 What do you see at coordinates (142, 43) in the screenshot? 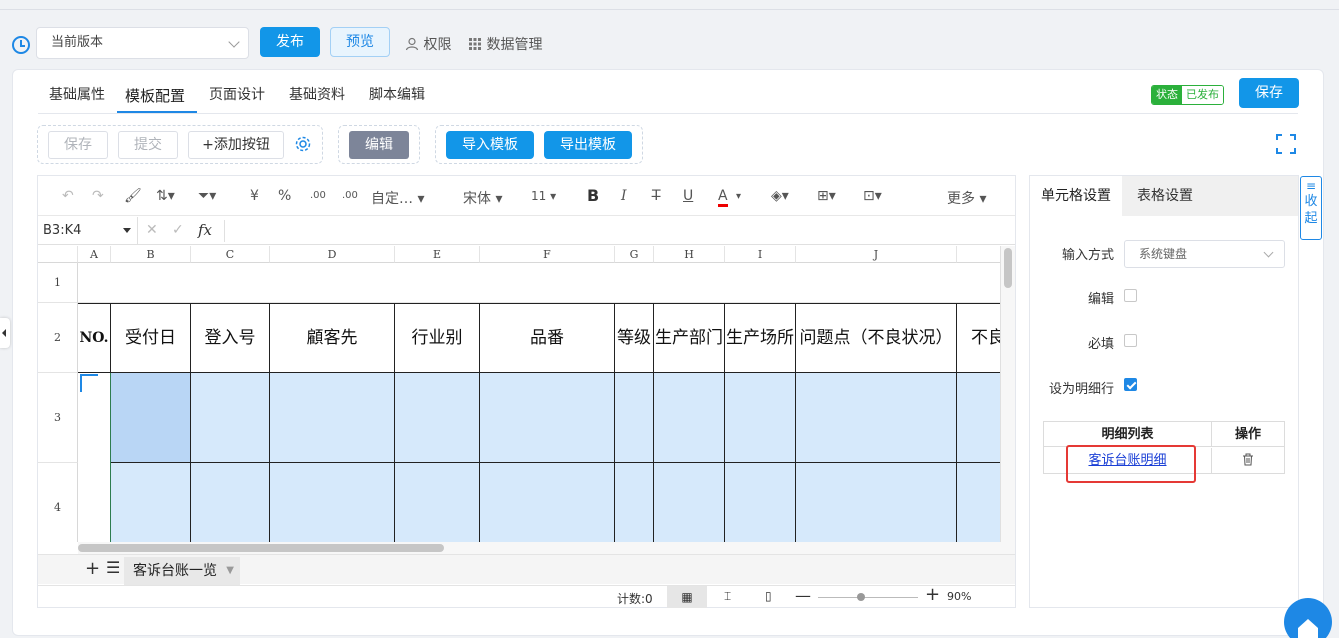
I see `version-select: 当前版本` at bounding box center [142, 43].